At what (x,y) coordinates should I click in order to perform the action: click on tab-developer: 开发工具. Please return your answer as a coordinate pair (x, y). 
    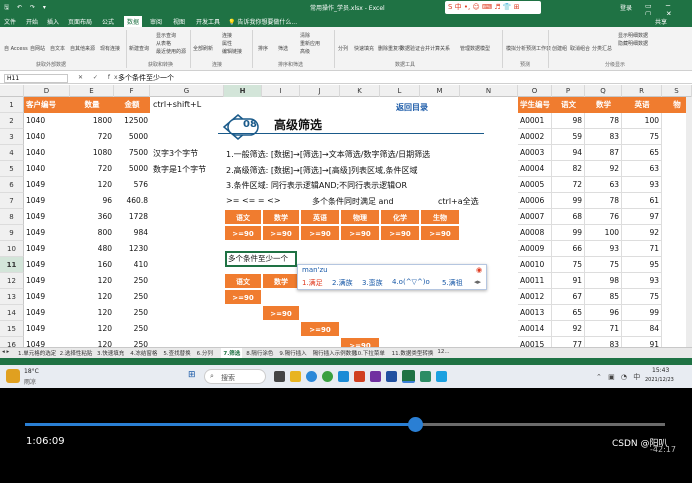
    Looking at the image, I should click on (208, 21).